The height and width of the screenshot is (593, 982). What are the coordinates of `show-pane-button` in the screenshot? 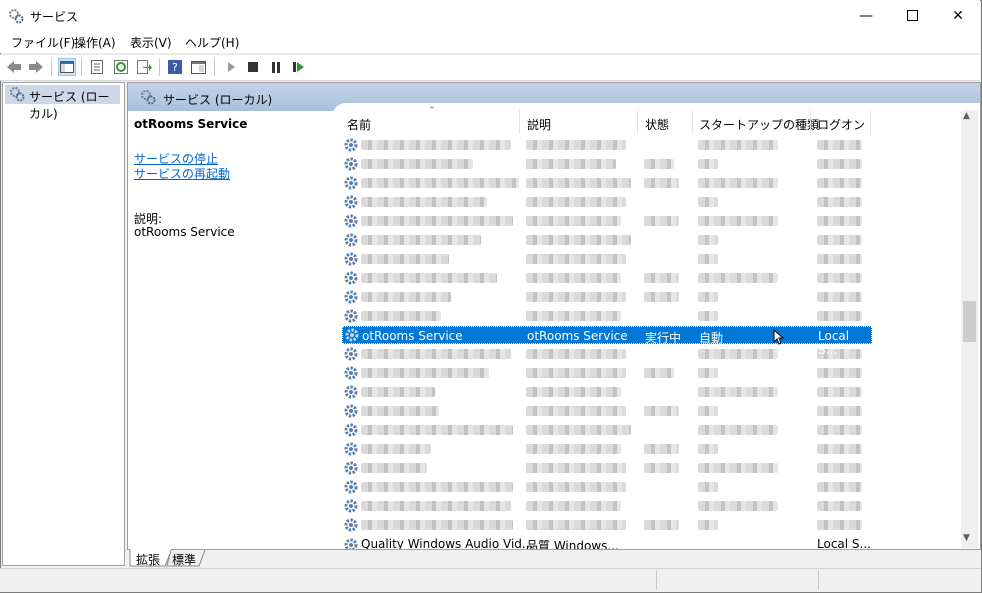 It's located at (198, 67).